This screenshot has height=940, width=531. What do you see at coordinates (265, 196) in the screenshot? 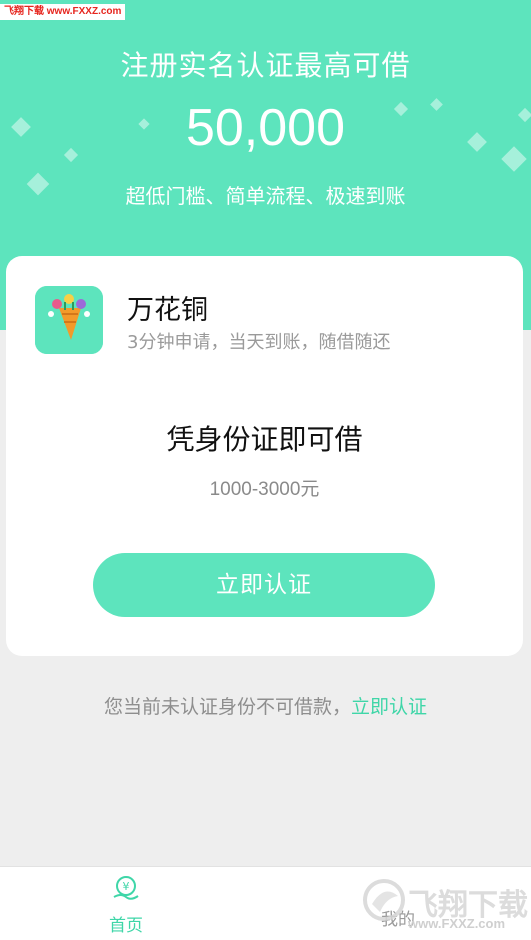
I see `hero-subtitle: 超低门槛、简单流程、极速到账` at bounding box center [265, 196].